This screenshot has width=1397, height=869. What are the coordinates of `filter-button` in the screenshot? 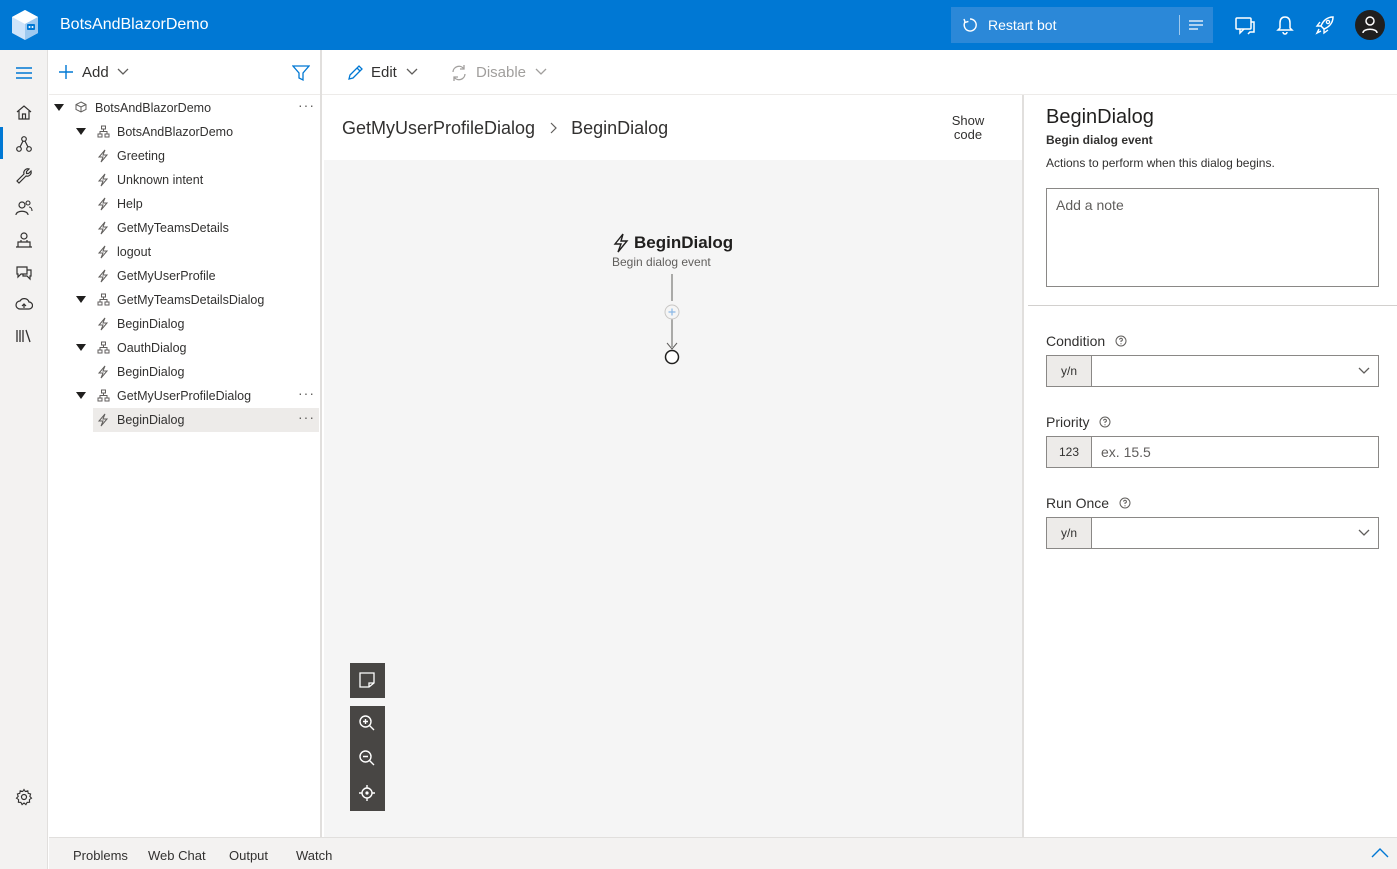 It's located at (302, 73).